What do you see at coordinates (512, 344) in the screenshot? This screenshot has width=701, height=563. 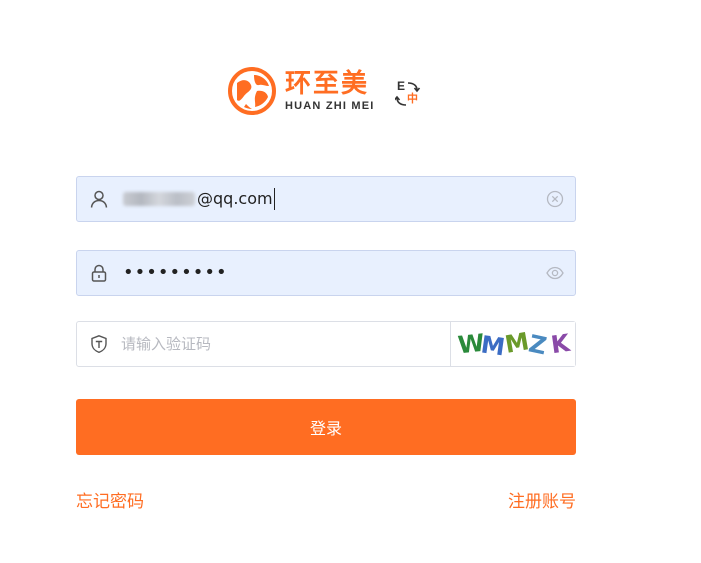 I see `captcha-image: W M M Z K` at bounding box center [512, 344].